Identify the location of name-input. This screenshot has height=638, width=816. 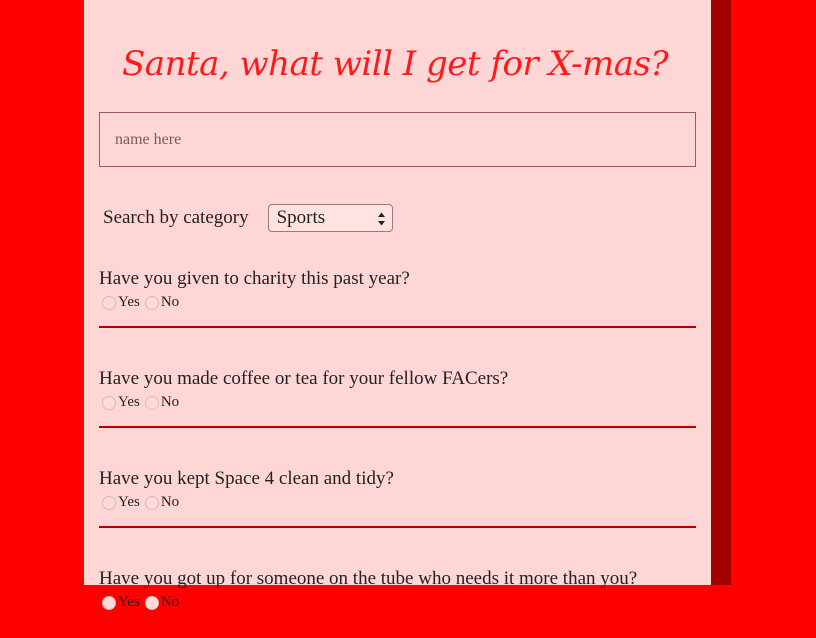
(397, 139).